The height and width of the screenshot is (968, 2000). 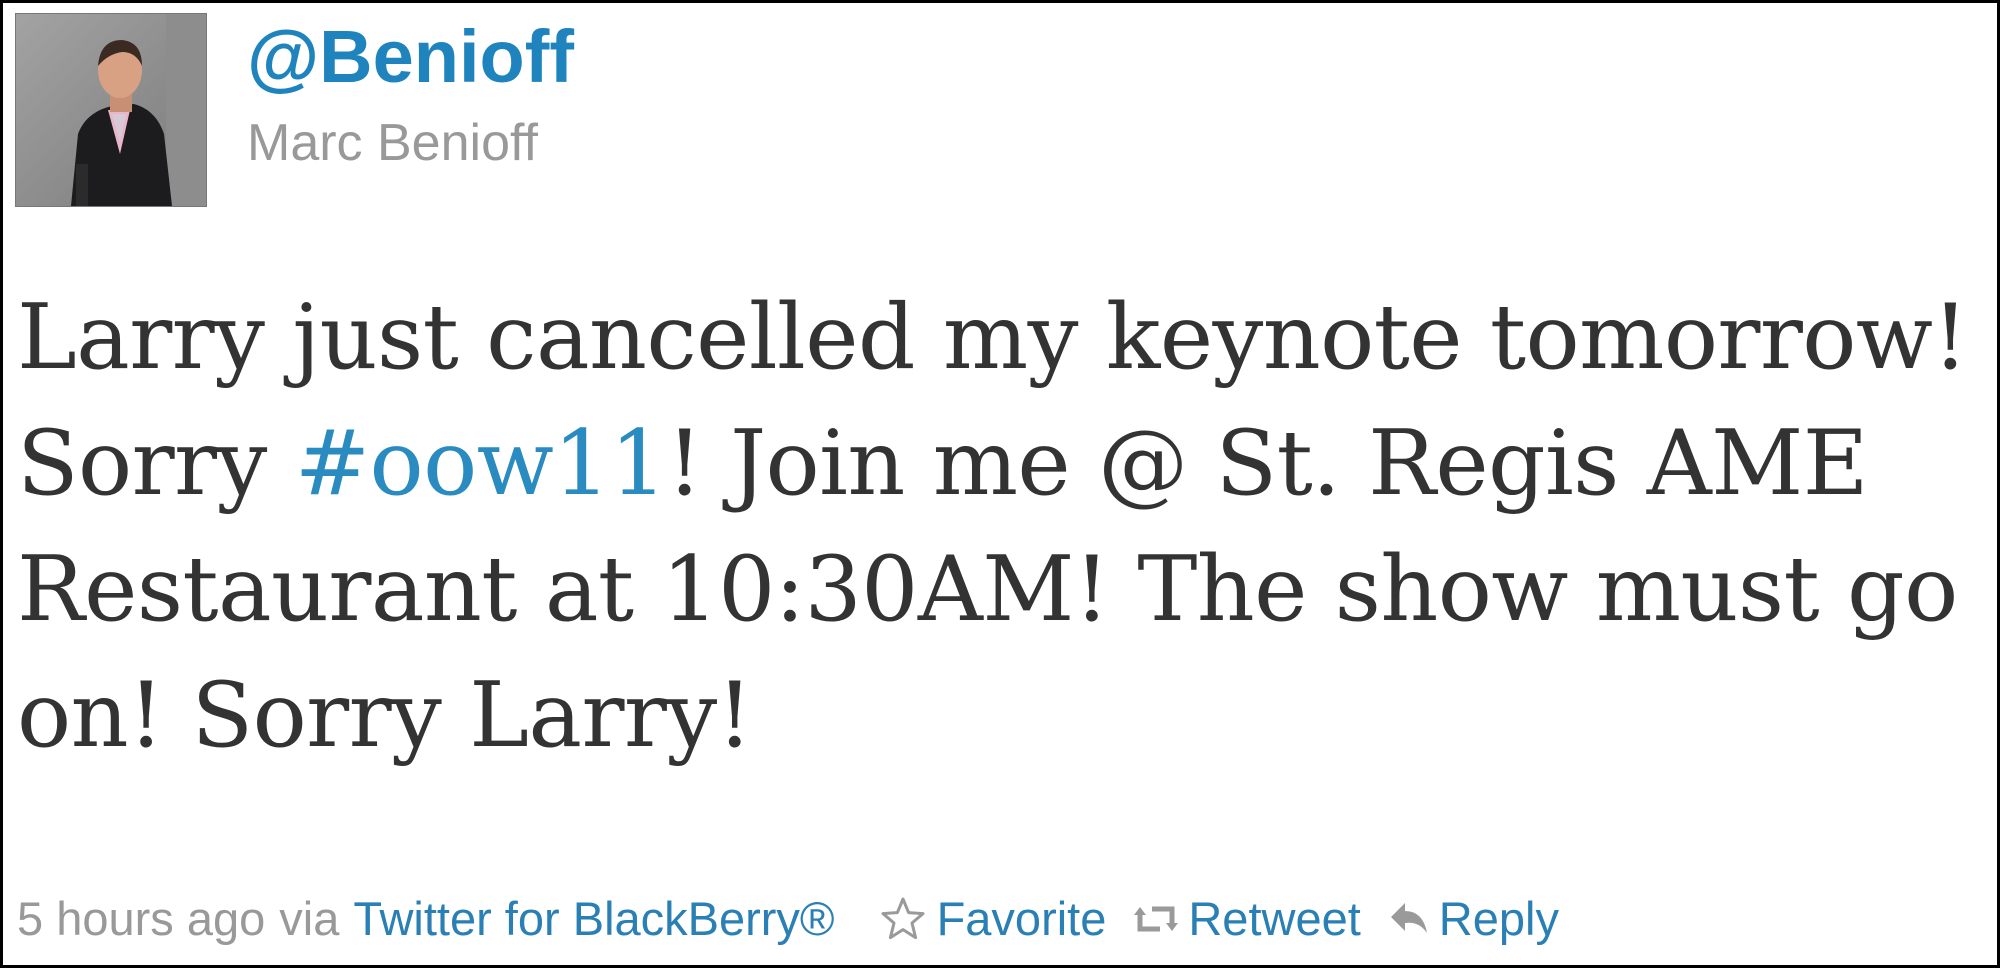 I want to click on favorite-button: Favorite, so click(x=993, y=919).